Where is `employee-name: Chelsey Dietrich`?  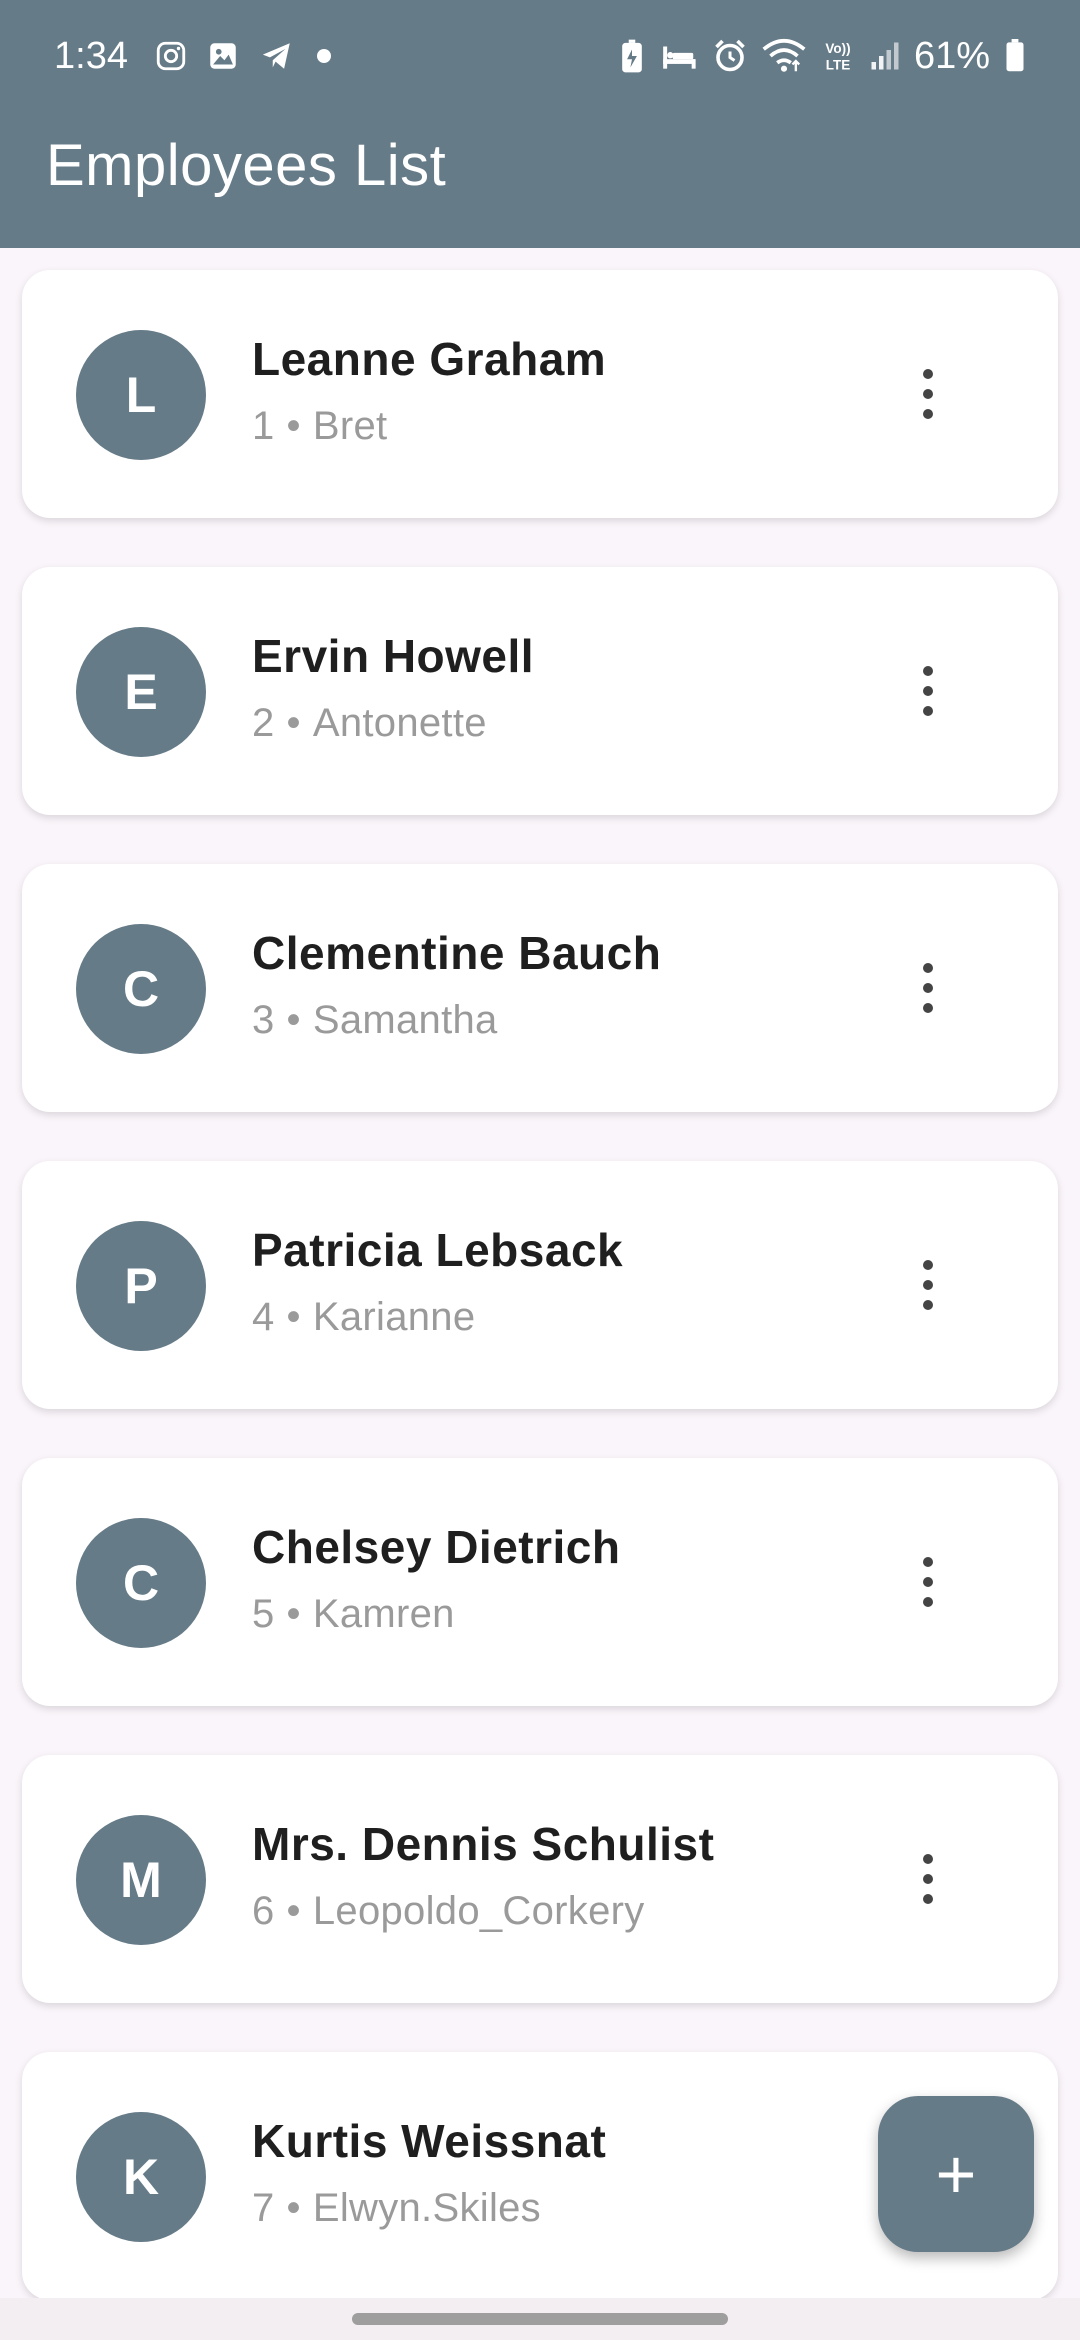
employee-name: Chelsey Dietrich is located at coordinates (436, 1547).